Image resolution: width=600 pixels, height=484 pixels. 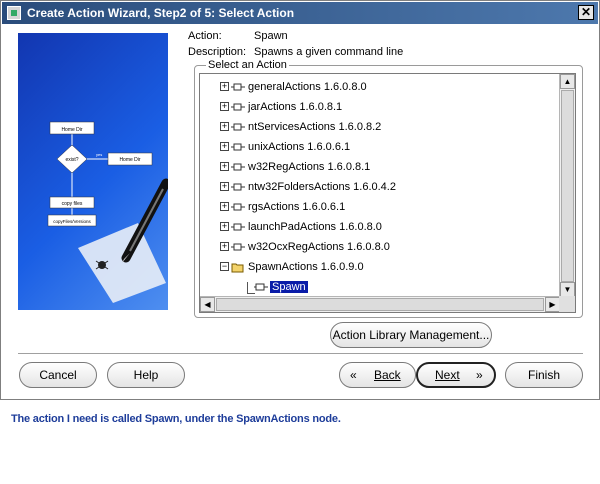 What do you see at coordinates (247, 65) in the screenshot?
I see `select-action-title: Select an Action` at bounding box center [247, 65].